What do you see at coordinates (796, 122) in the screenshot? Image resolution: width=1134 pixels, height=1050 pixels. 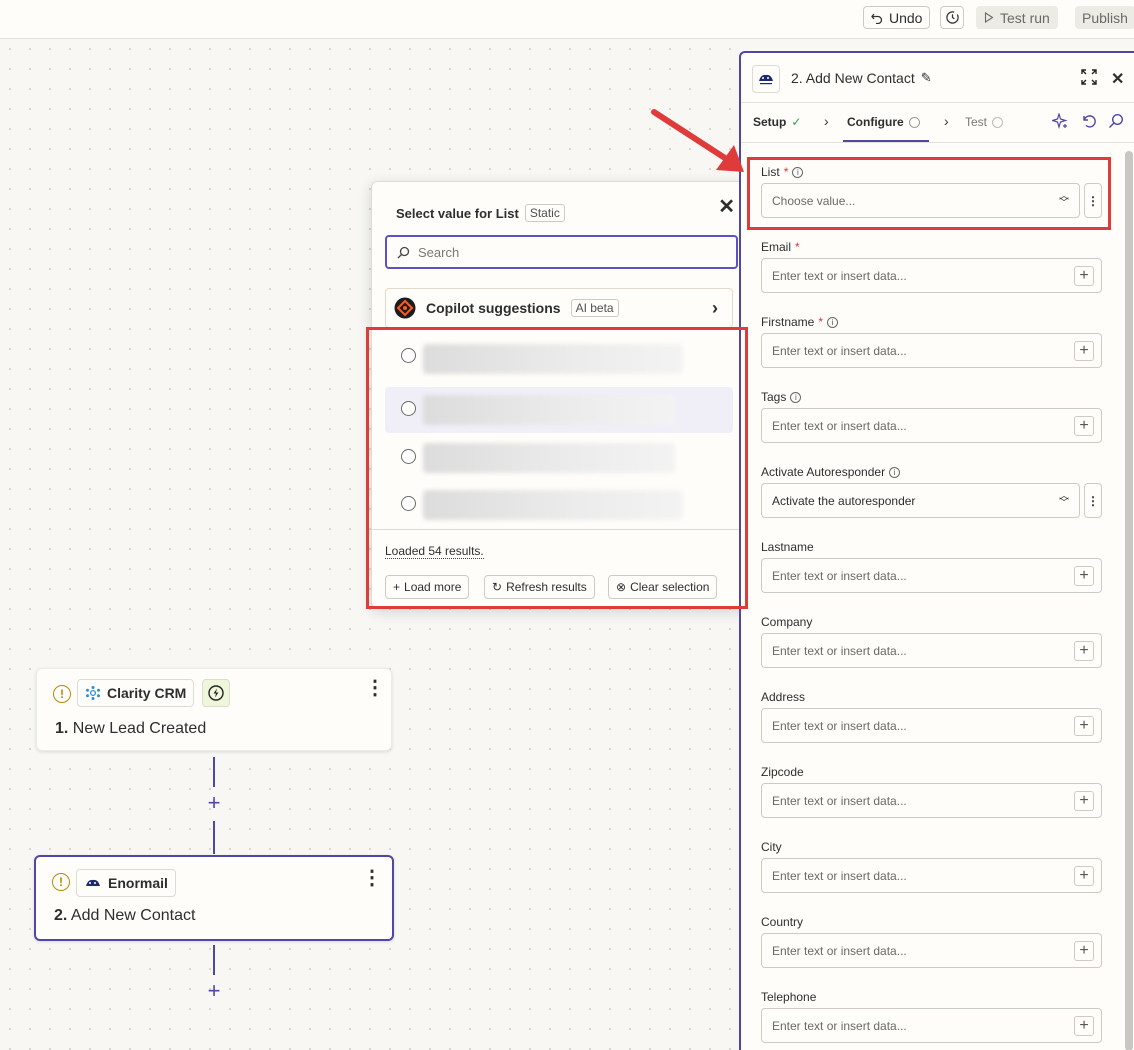 I see `check-icon: ✓` at bounding box center [796, 122].